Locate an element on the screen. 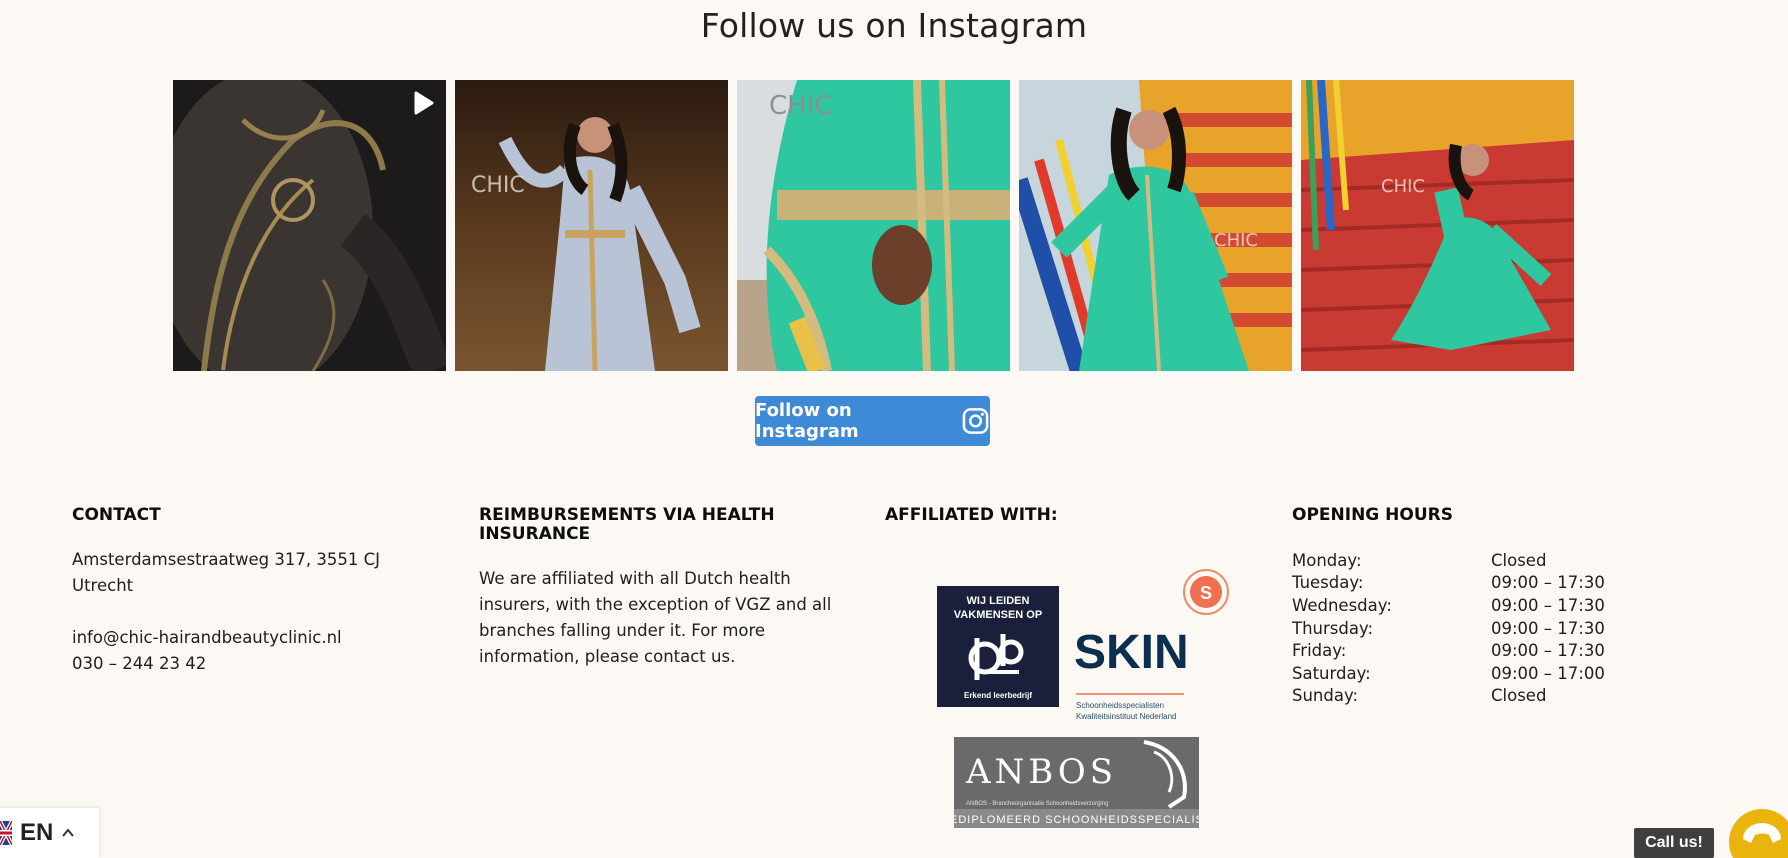 This screenshot has width=1788, height=858. contact-heading: CONTACT is located at coordinates (116, 515).